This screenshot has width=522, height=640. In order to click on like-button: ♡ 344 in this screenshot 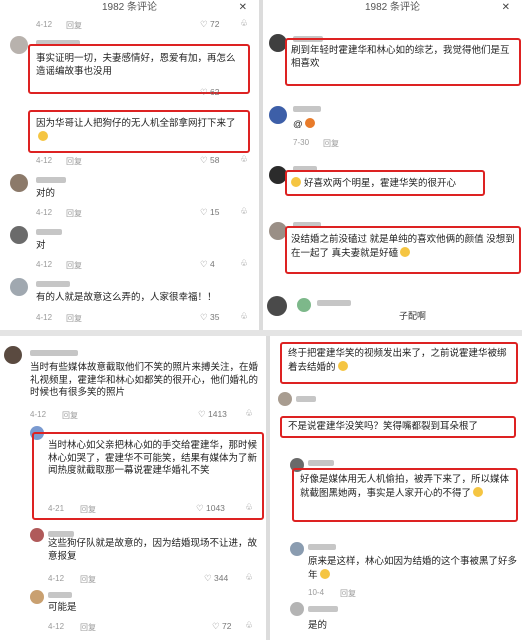, I will do `click(216, 578)`.